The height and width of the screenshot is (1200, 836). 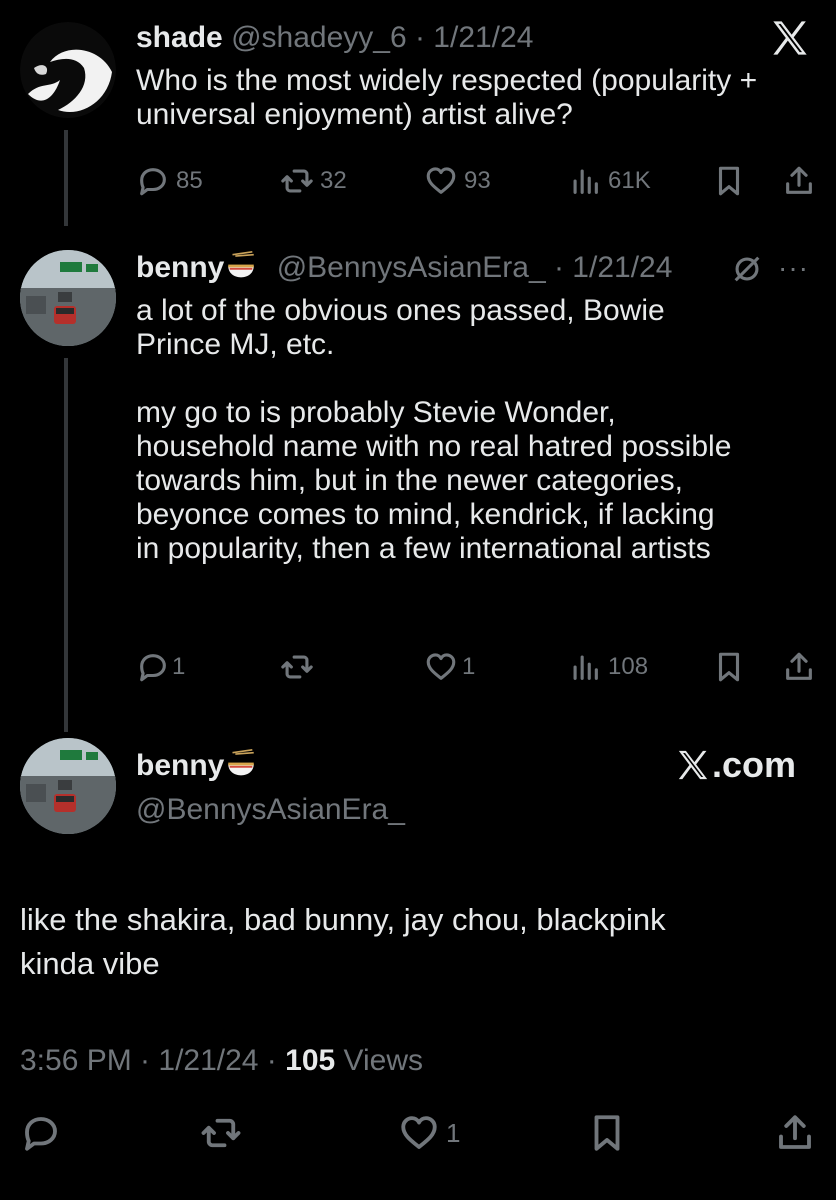 What do you see at coordinates (169, 181) in the screenshot?
I see `reply-button: 85` at bounding box center [169, 181].